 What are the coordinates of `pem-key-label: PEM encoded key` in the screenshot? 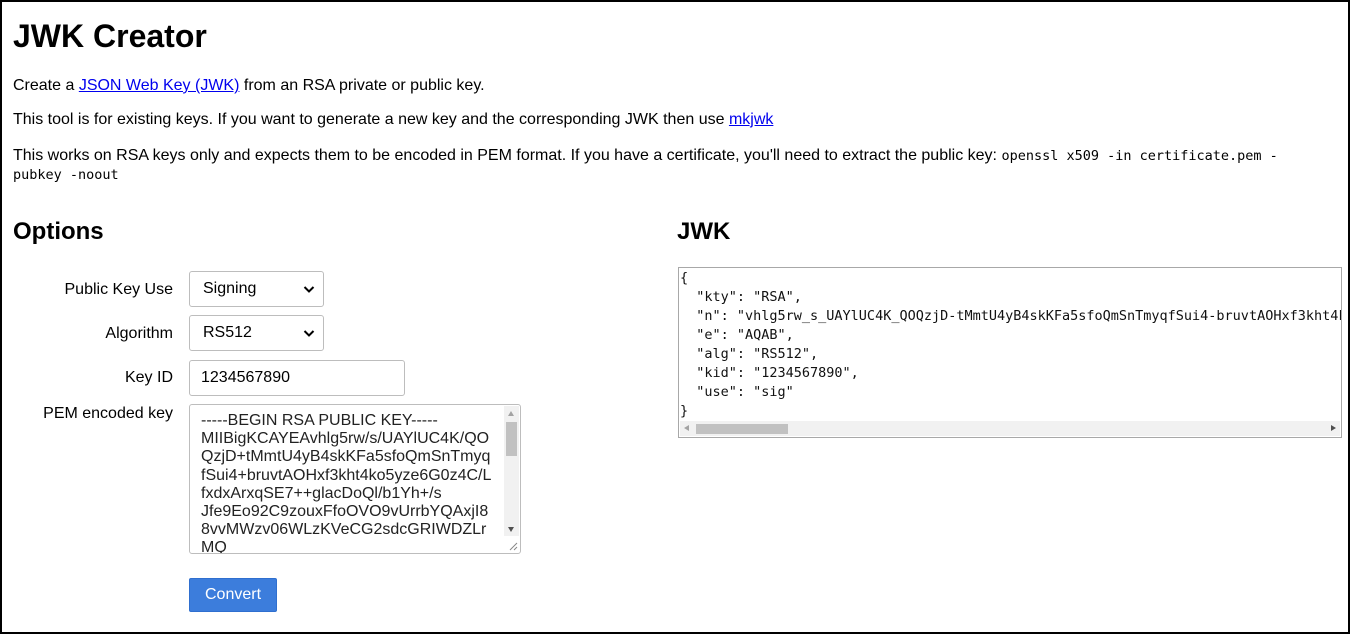 It's located at (108, 413).